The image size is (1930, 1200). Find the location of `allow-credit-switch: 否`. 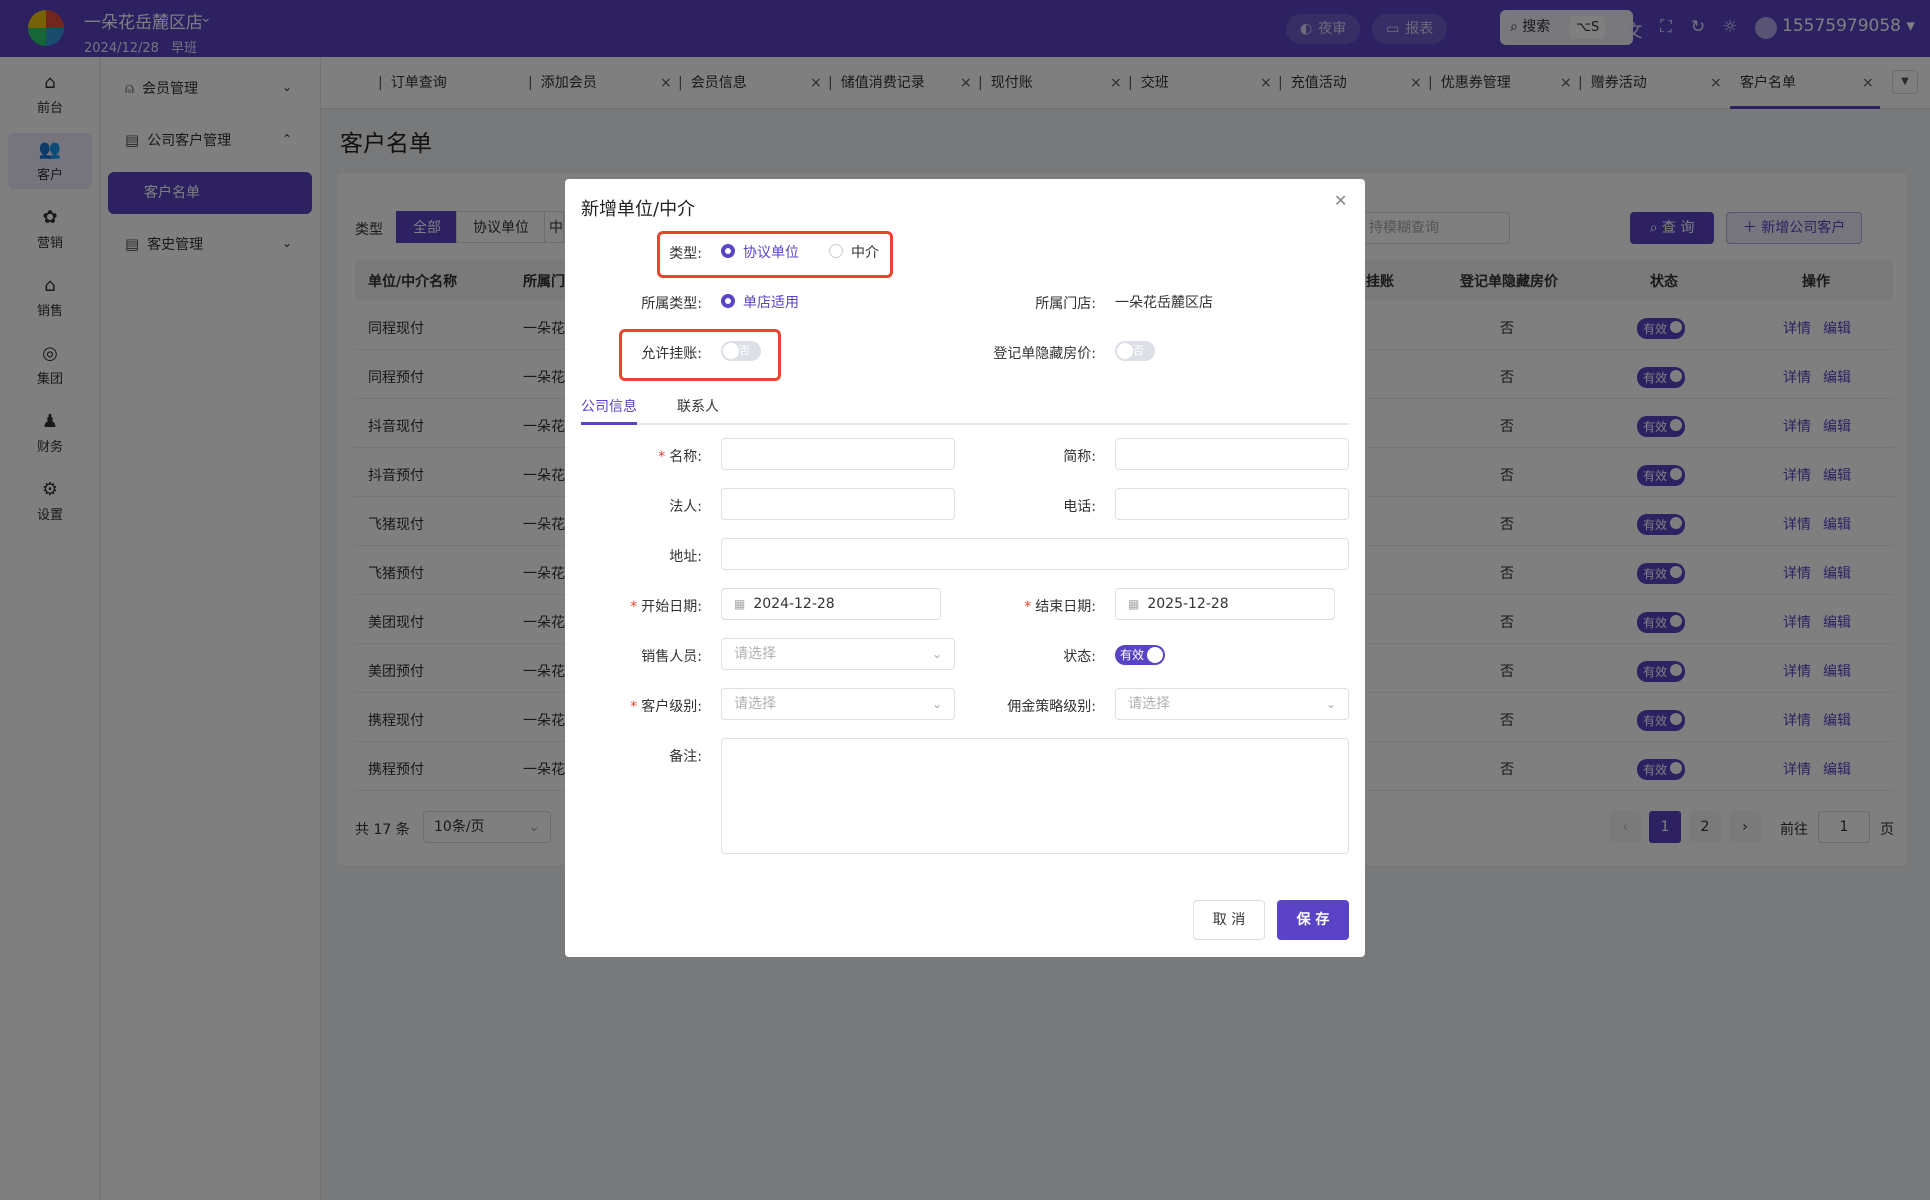

allow-credit-switch: 否 is located at coordinates (741, 351).